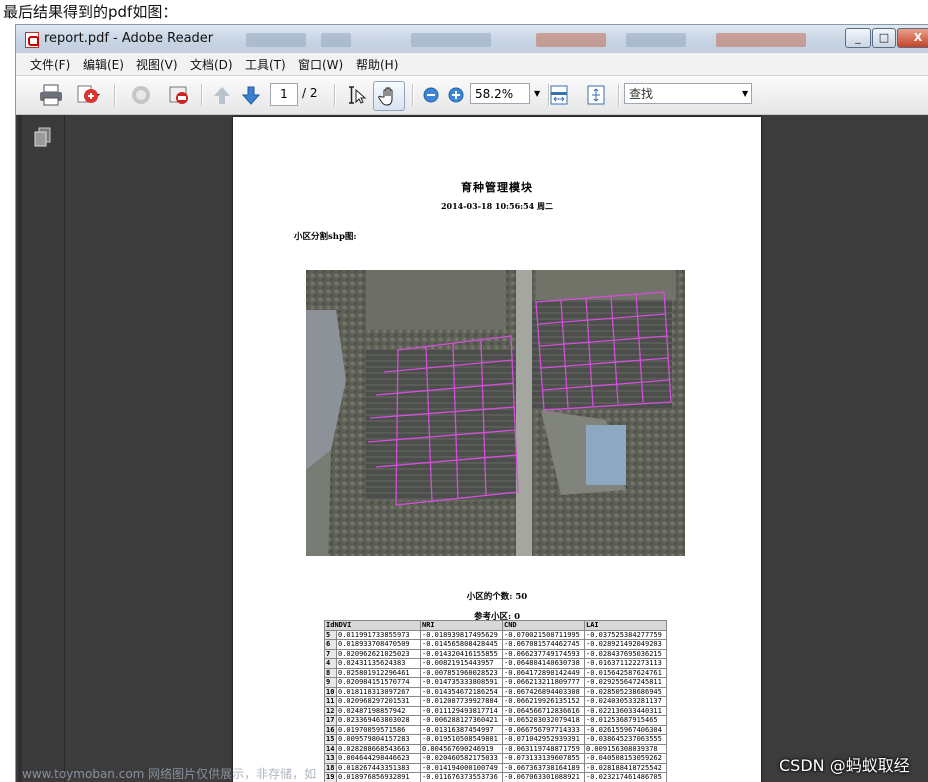  What do you see at coordinates (379, 711) in the screenshot?
I see `table-cell: 0.02487198857942` at bounding box center [379, 711].